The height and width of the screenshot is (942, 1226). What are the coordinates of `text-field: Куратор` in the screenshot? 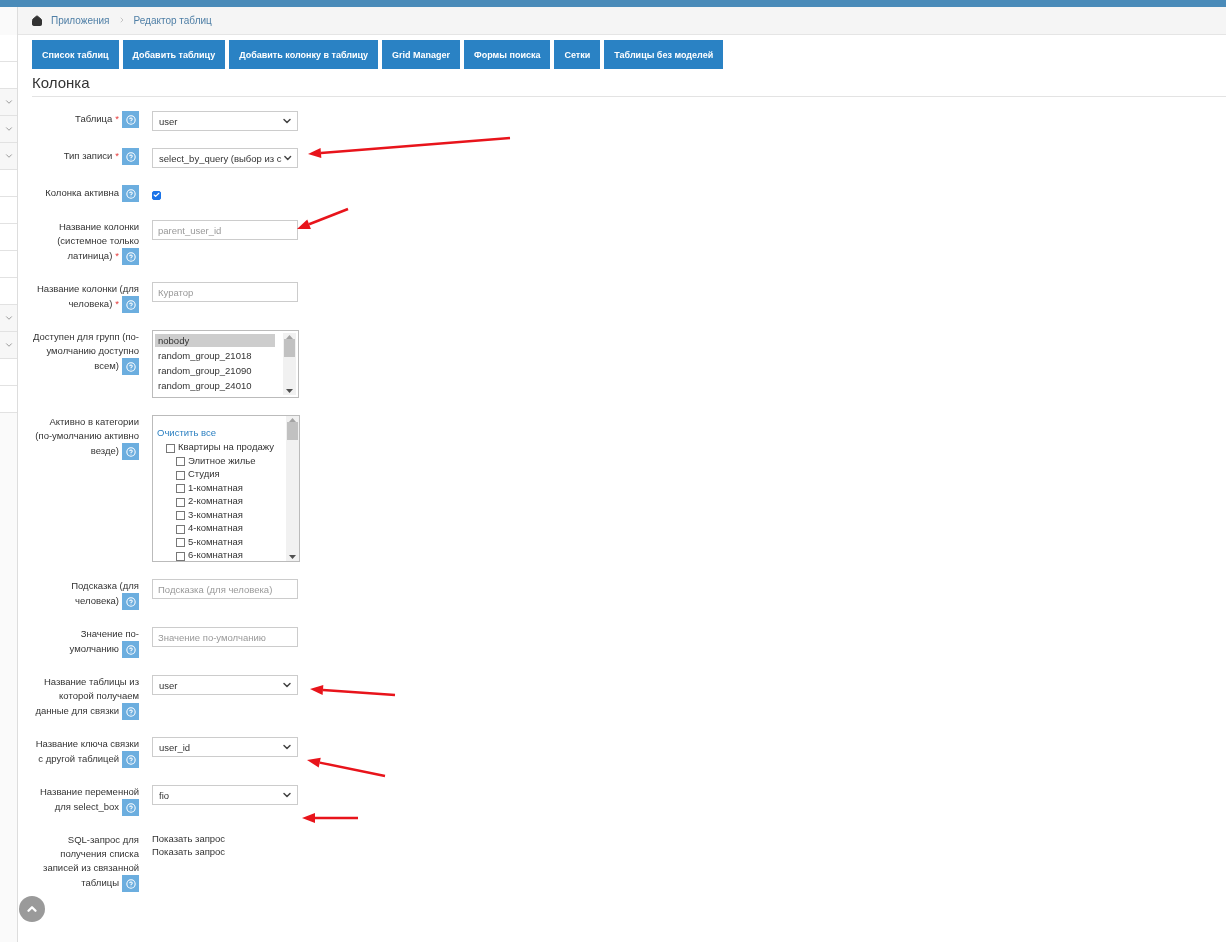 It's located at (225, 292).